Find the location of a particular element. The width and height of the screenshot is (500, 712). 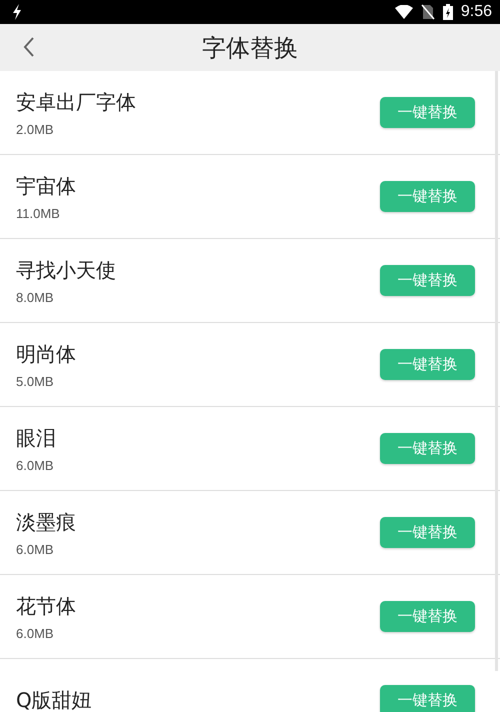

font-size: 2.0MB is located at coordinates (35, 129).